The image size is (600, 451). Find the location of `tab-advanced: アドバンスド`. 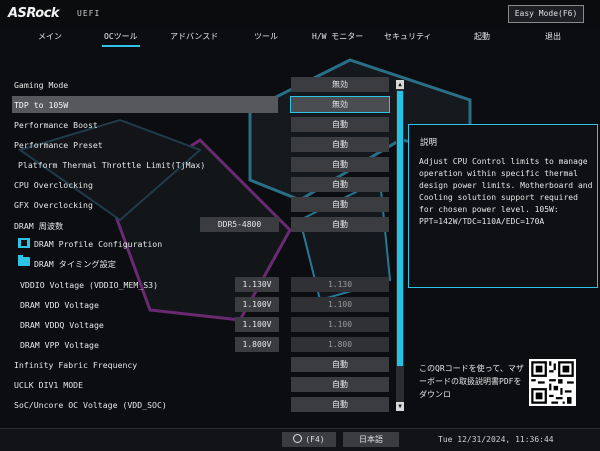

tab-advanced: アドバンスド is located at coordinates (194, 36).